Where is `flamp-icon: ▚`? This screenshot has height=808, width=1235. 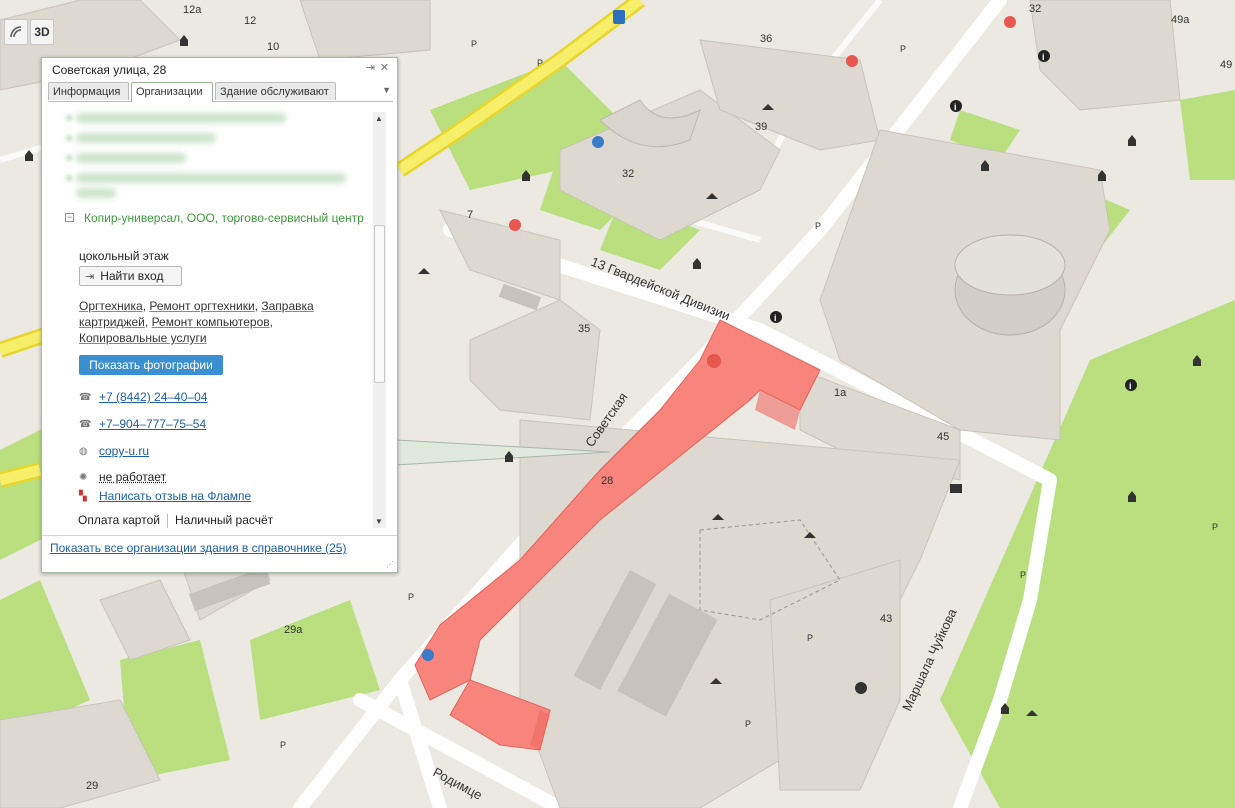
flamp-icon: ▚ is located at coordinates (83, 496).